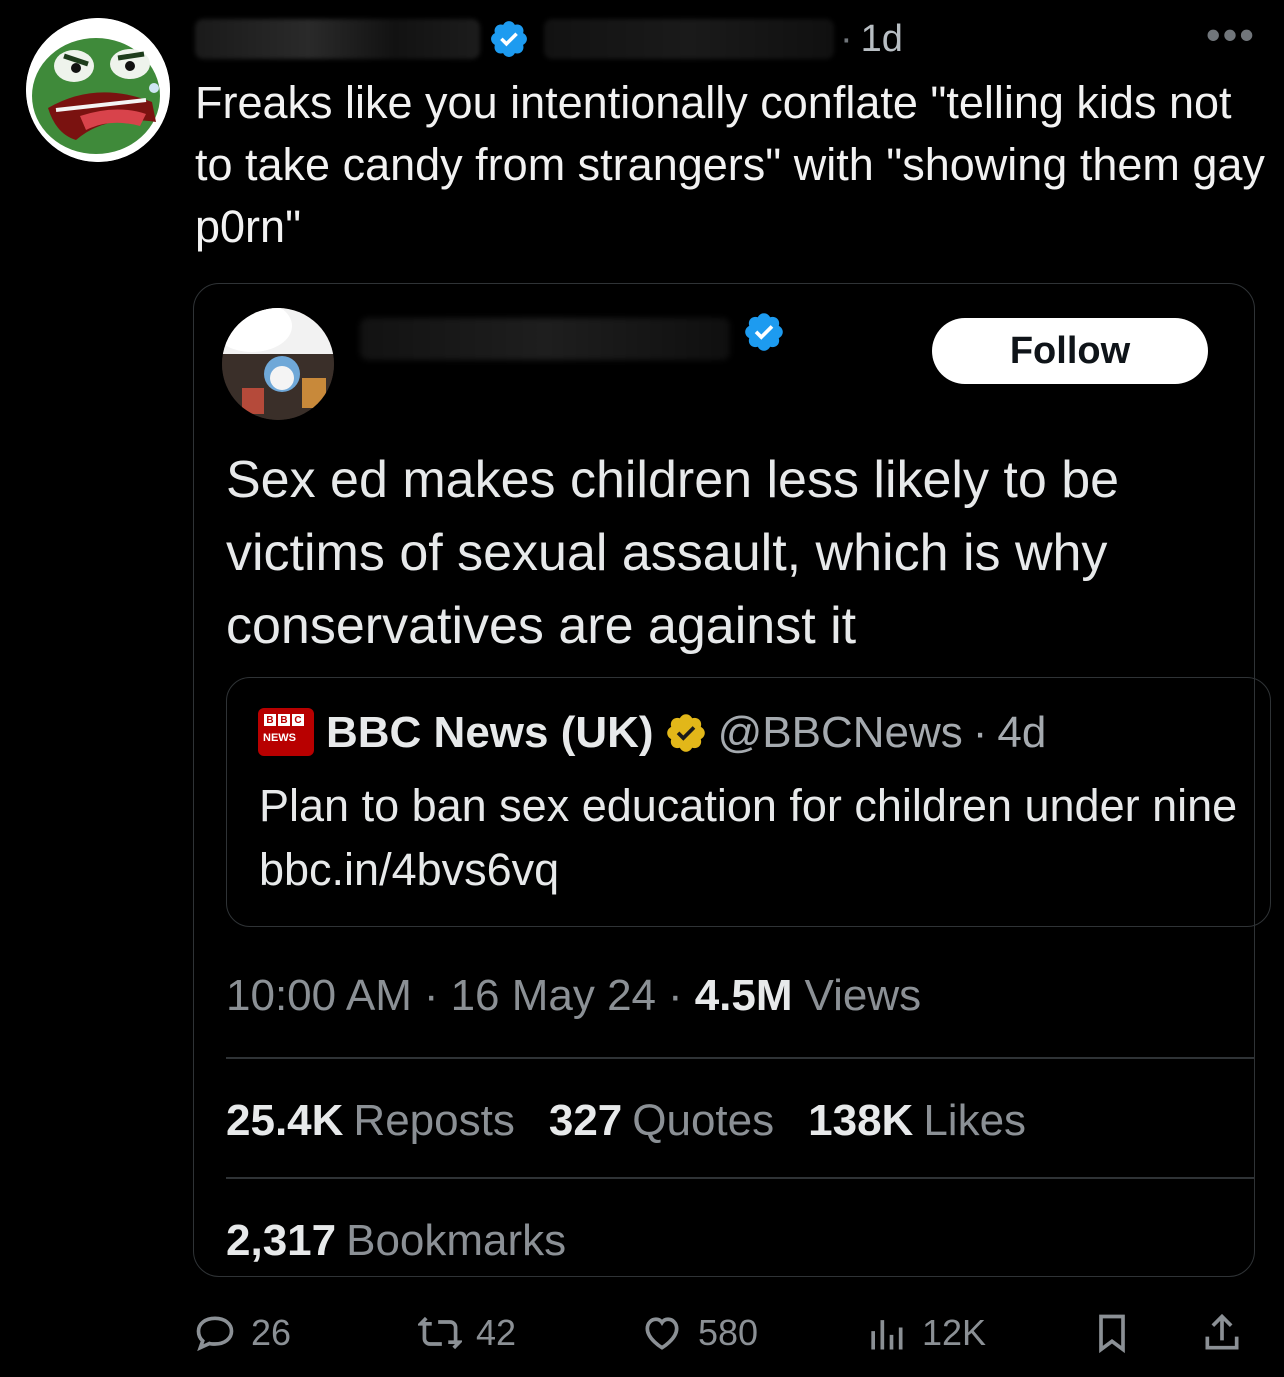  I want to click on author-handle-redacted, so click(689, 39).